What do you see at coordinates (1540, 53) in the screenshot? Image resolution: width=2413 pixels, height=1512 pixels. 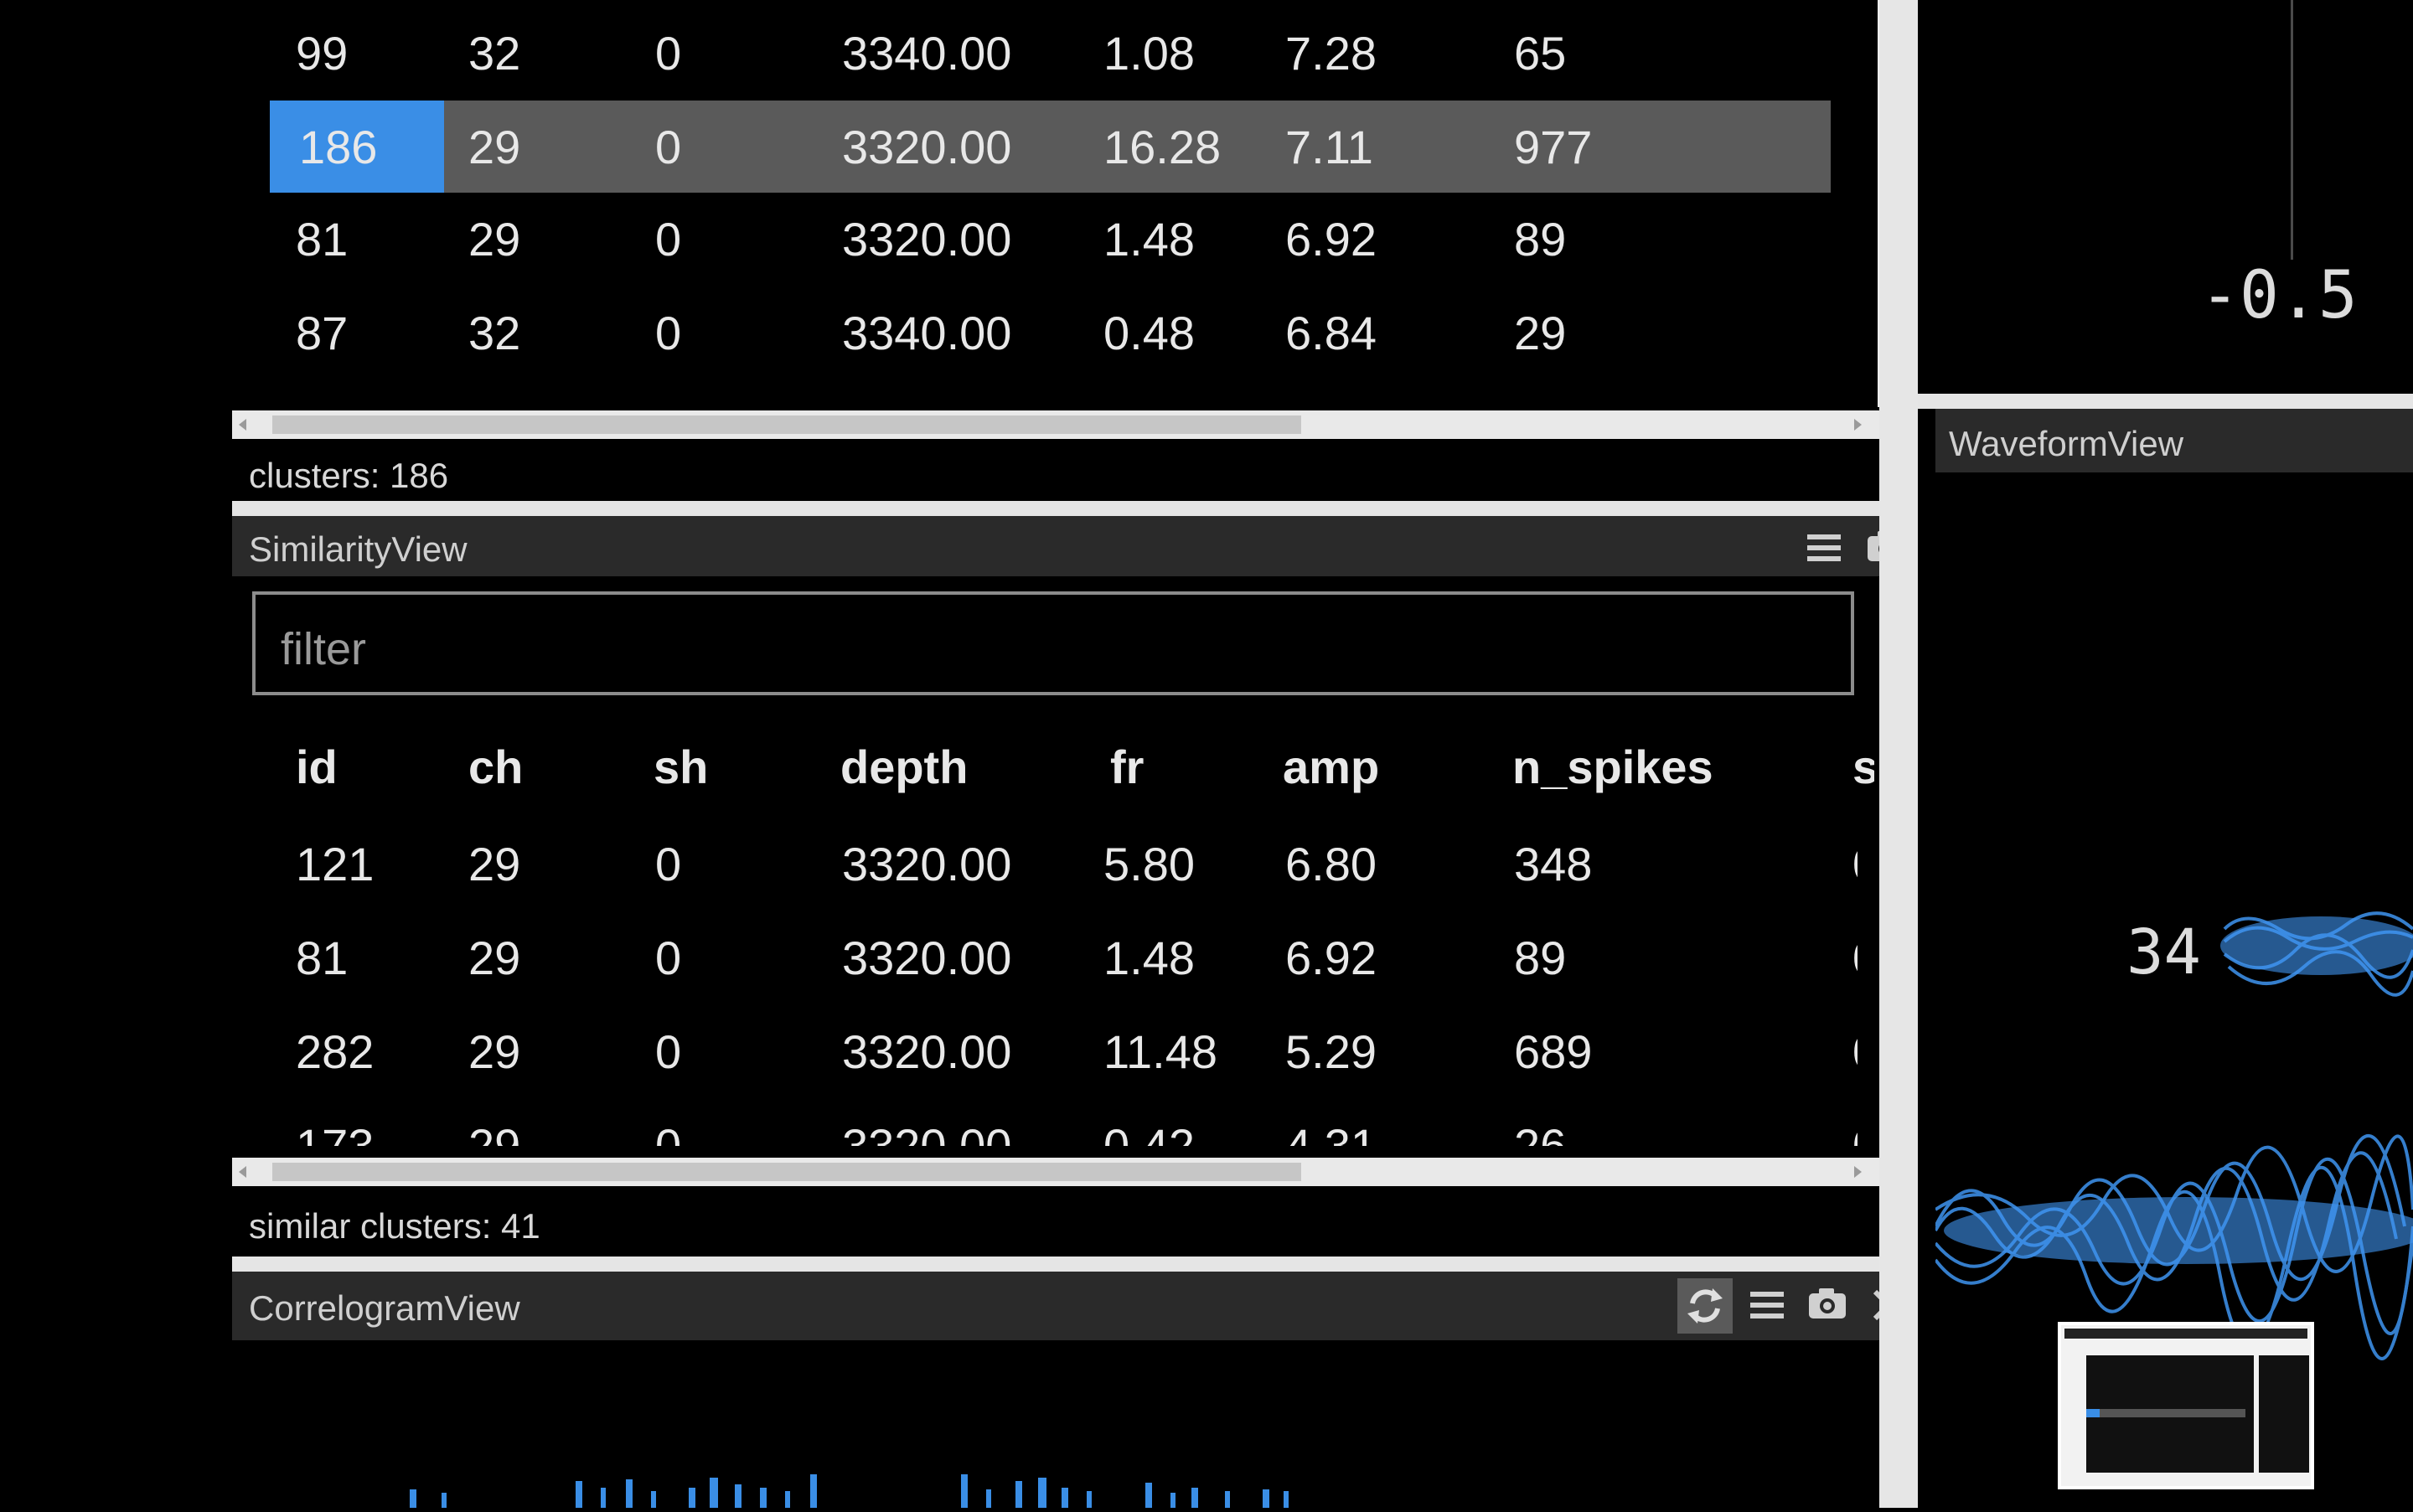 I see `cell-n-spikes: 65` at bounding box center [1540, 53].